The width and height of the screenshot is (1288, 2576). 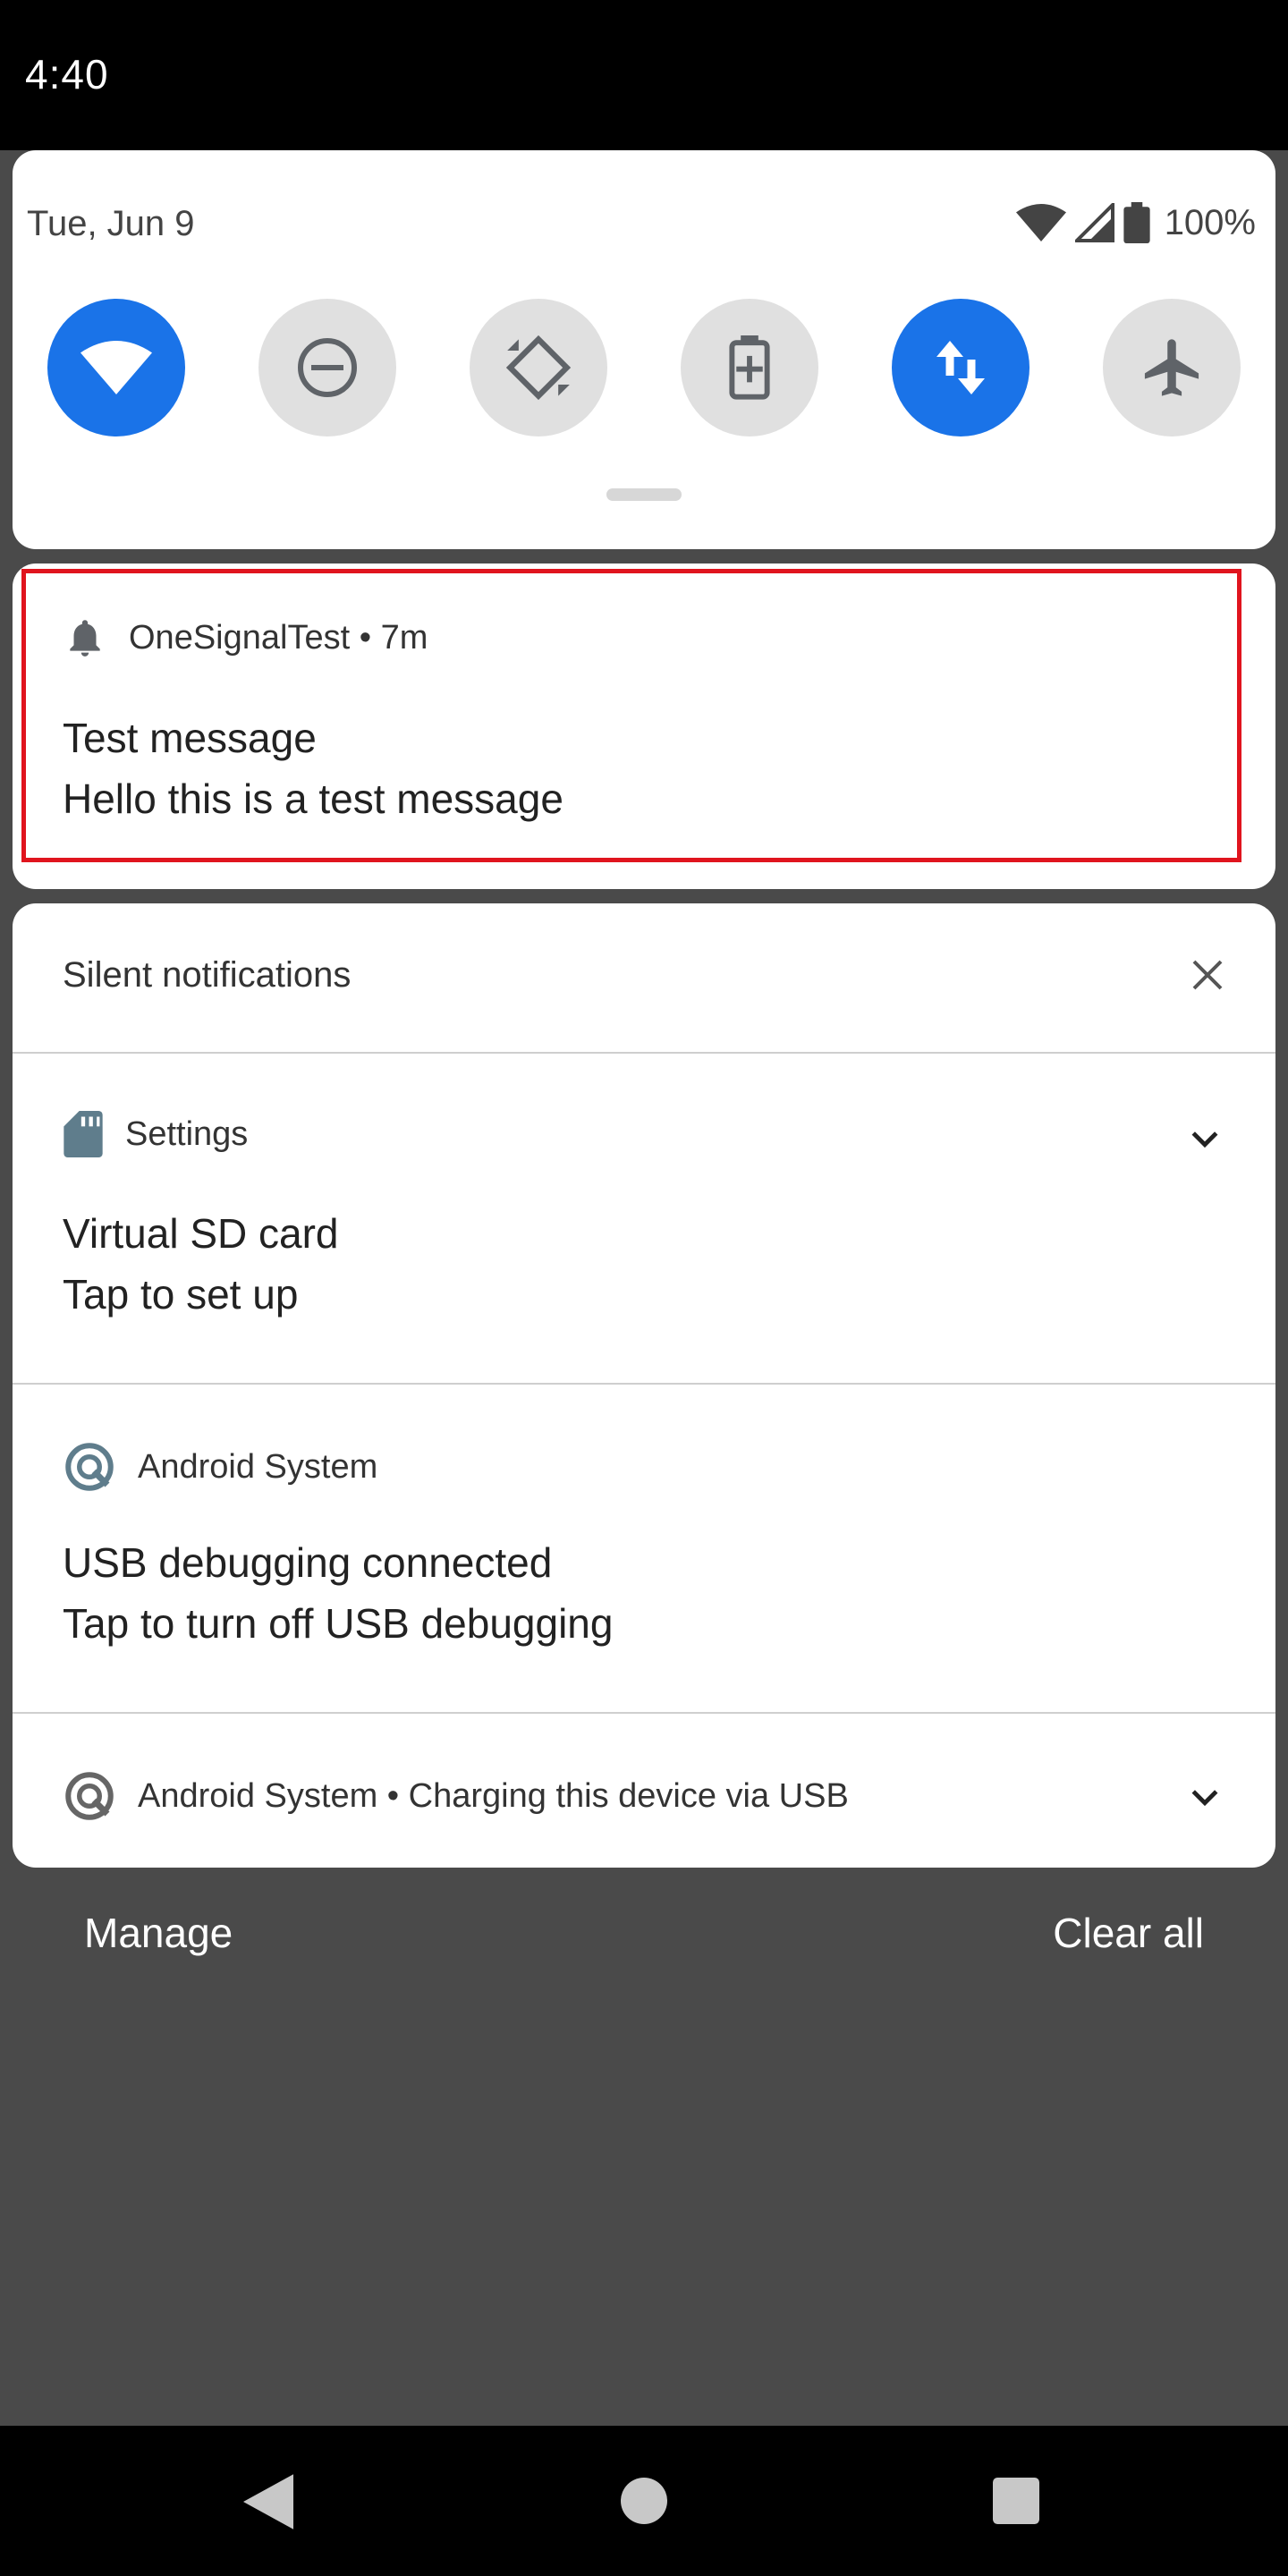 I want to click on notification-app-name: Settings, so click(x=187, y=1133).